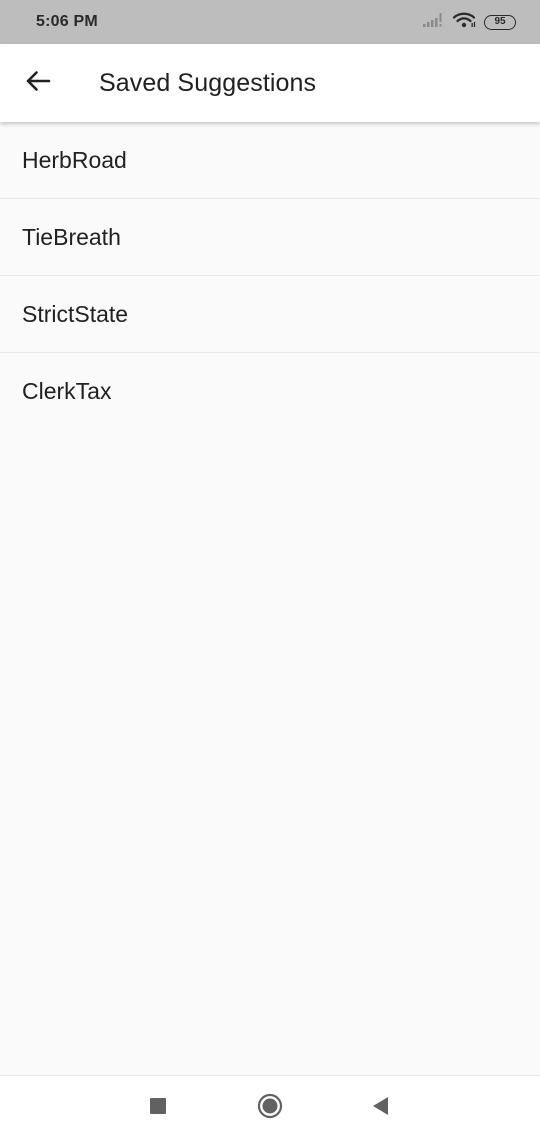  I want to click on list-item: TieBreath, so click(270, 237).